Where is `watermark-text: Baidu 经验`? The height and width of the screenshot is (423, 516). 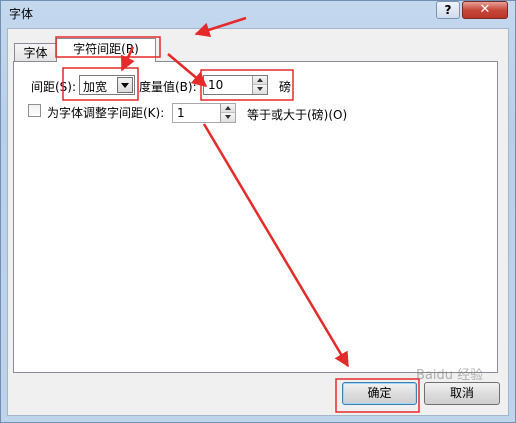 watermark-text: Baidu 经验 is located at coordinates (450, 375).